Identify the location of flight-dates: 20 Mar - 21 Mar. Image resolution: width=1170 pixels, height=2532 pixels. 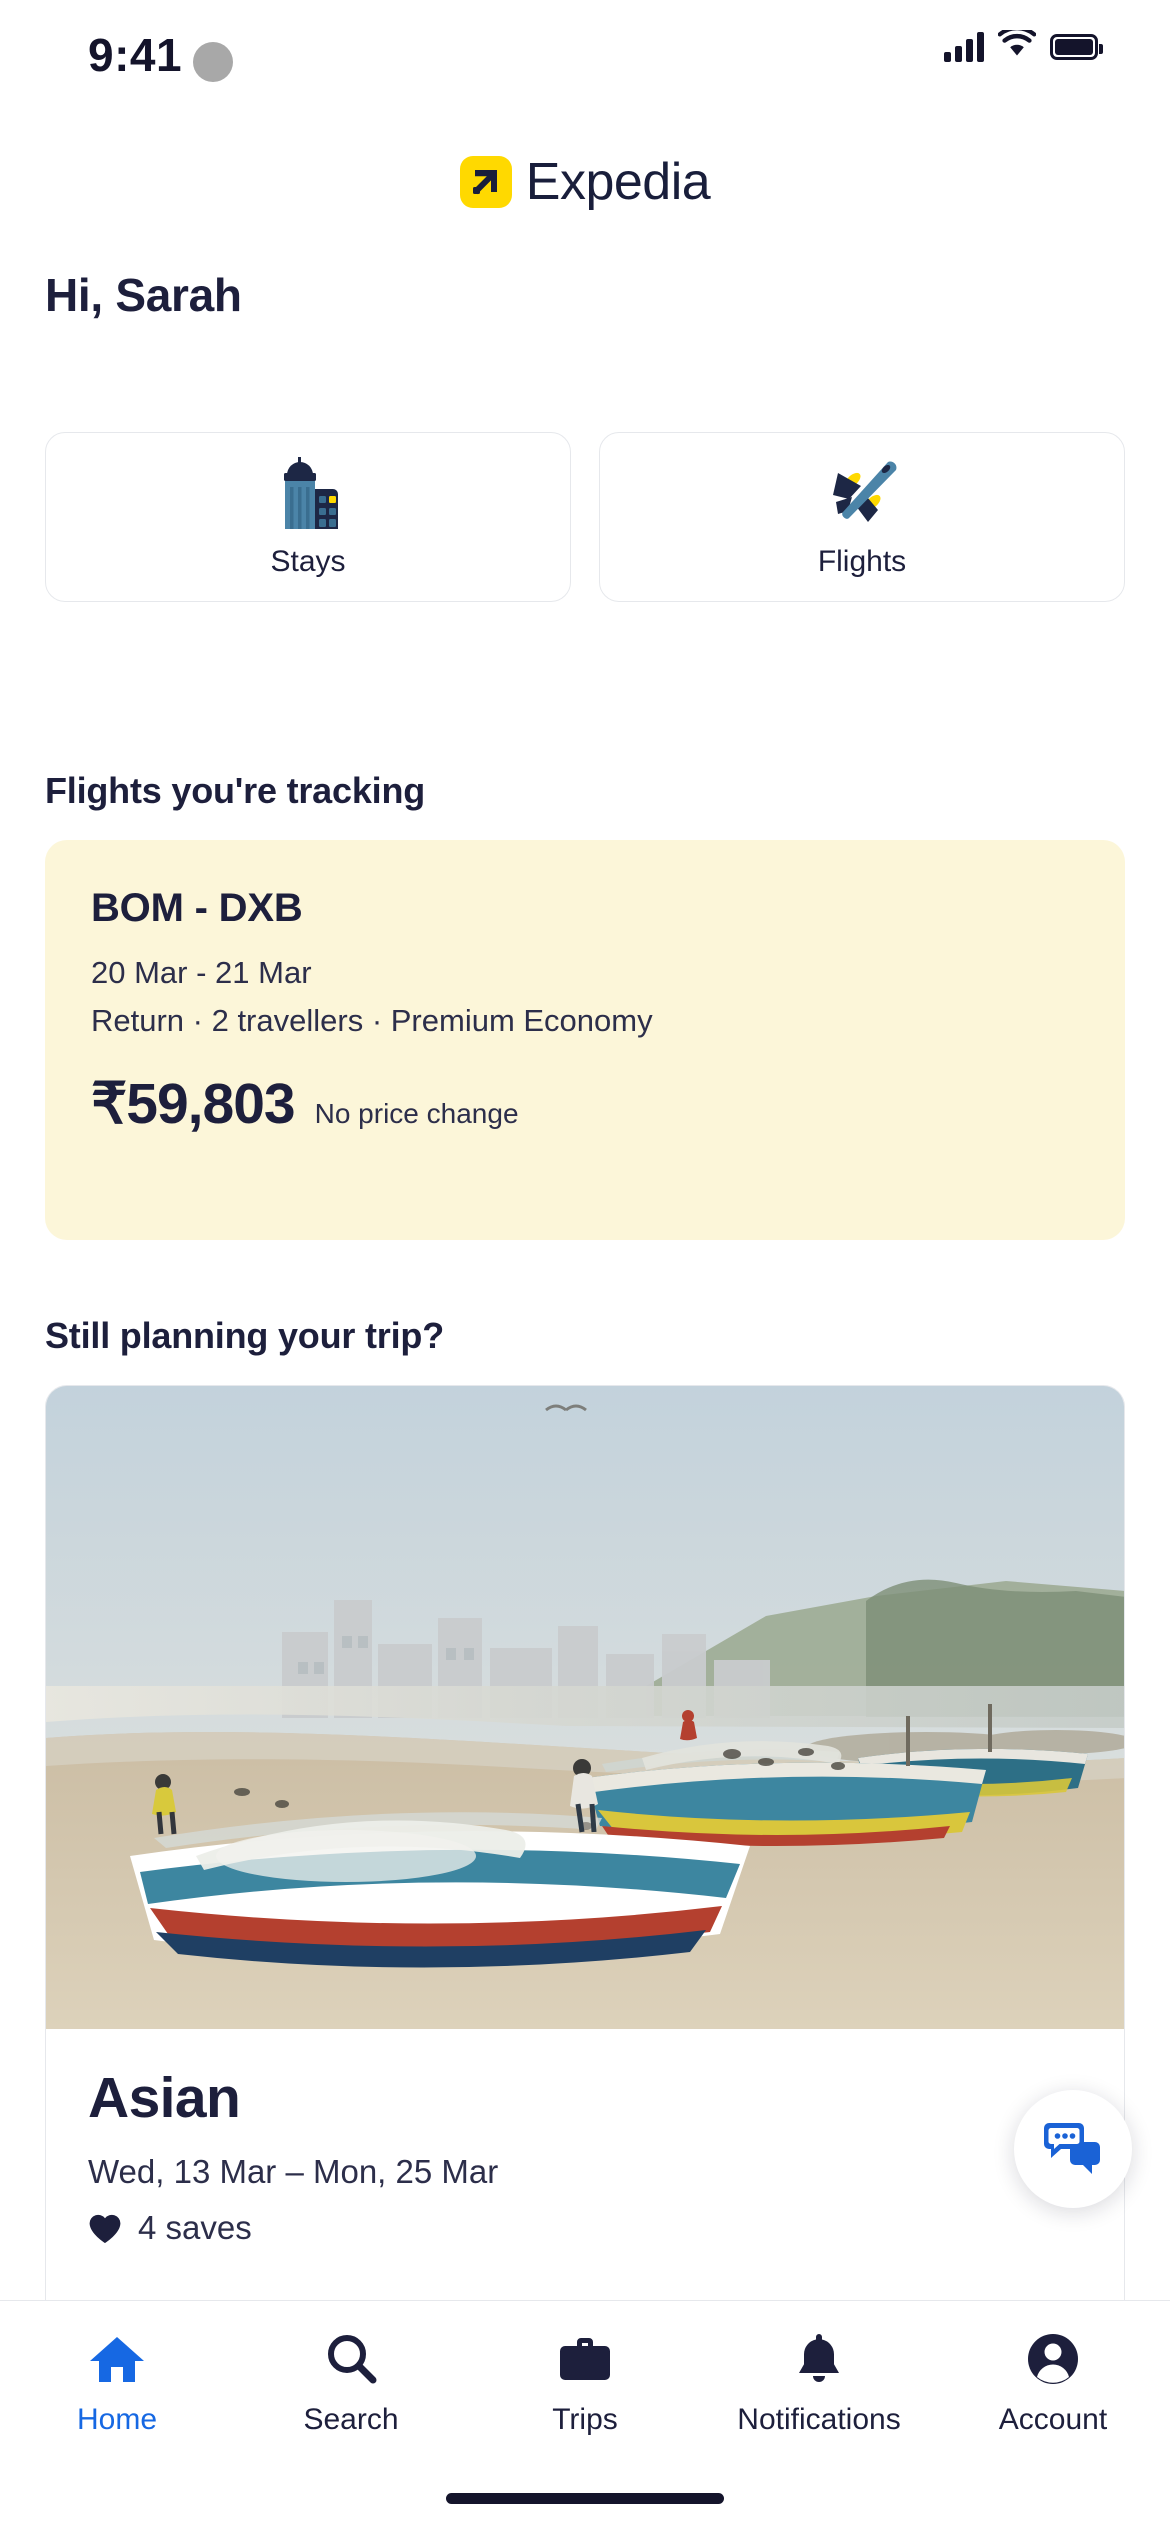
(201, 972).